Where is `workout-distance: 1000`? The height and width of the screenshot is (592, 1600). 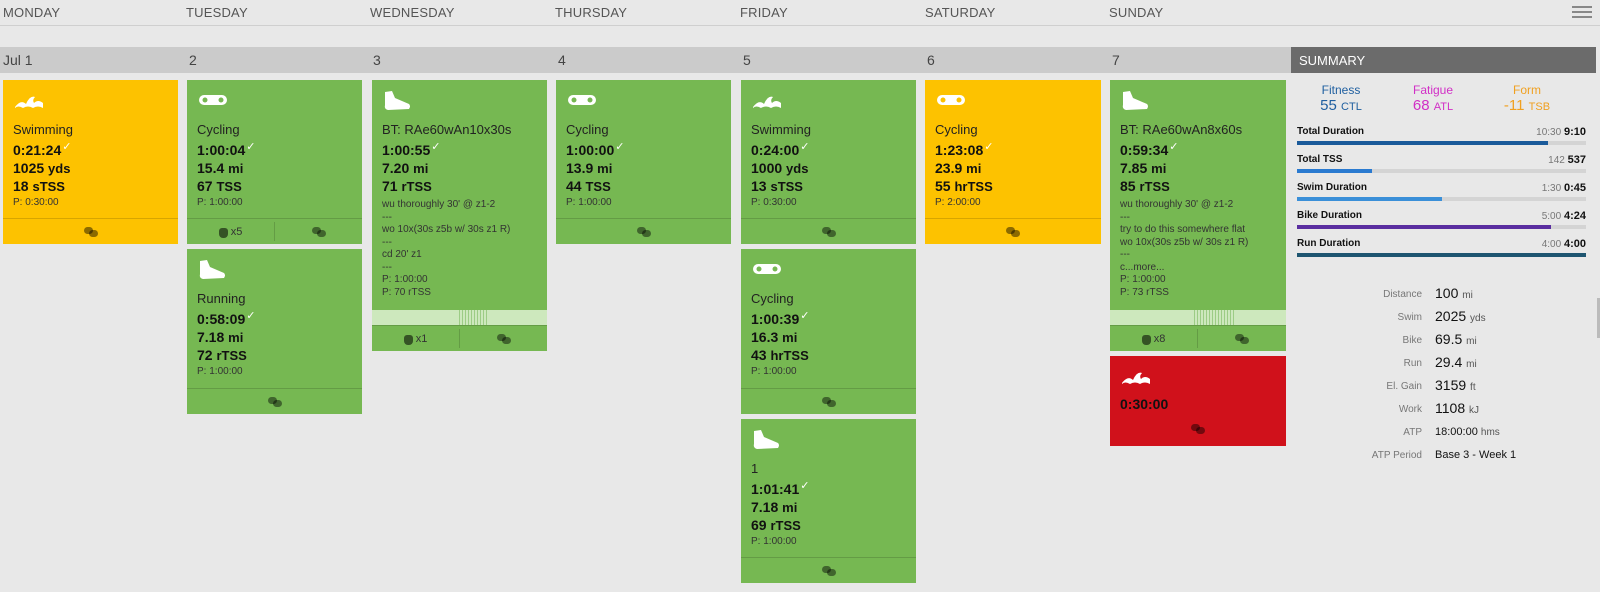 workout-distance: 1000 is located at coordinates (767, 168).